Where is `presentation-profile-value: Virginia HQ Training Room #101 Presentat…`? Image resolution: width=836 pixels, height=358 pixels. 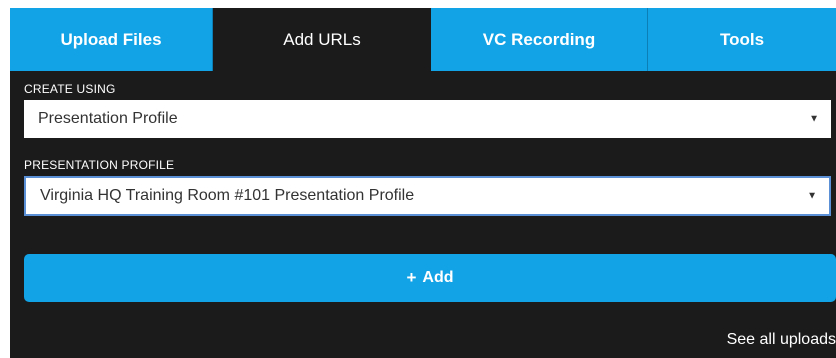 presentation-profile-value: Virginia HQ Training Room #101 Presentat… is located at coordinates (227, 195).